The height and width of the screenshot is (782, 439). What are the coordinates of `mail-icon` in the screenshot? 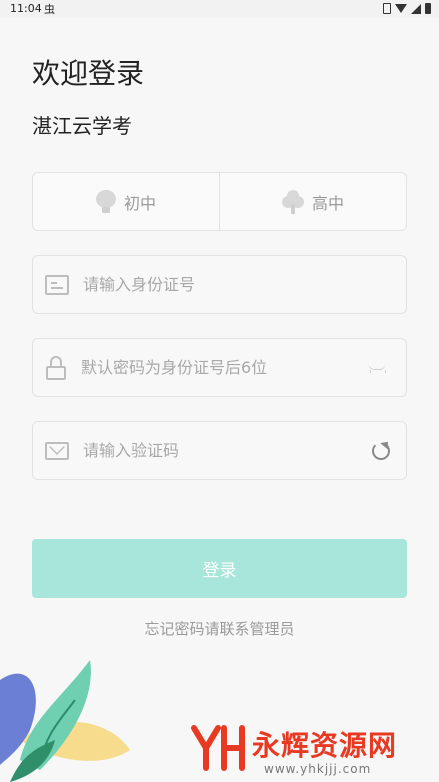 It's located at (57, 450).